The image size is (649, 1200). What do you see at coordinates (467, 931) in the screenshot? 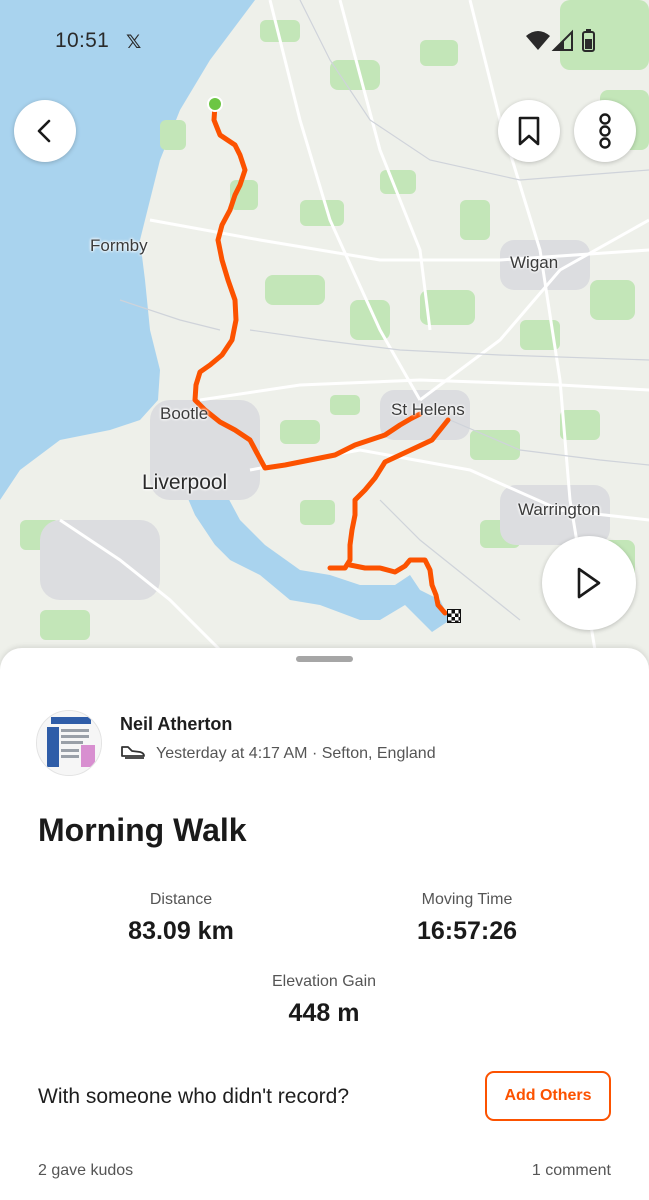
I see `stat-moving-time-value: 16:57:26` at bounding box center [467, 931].